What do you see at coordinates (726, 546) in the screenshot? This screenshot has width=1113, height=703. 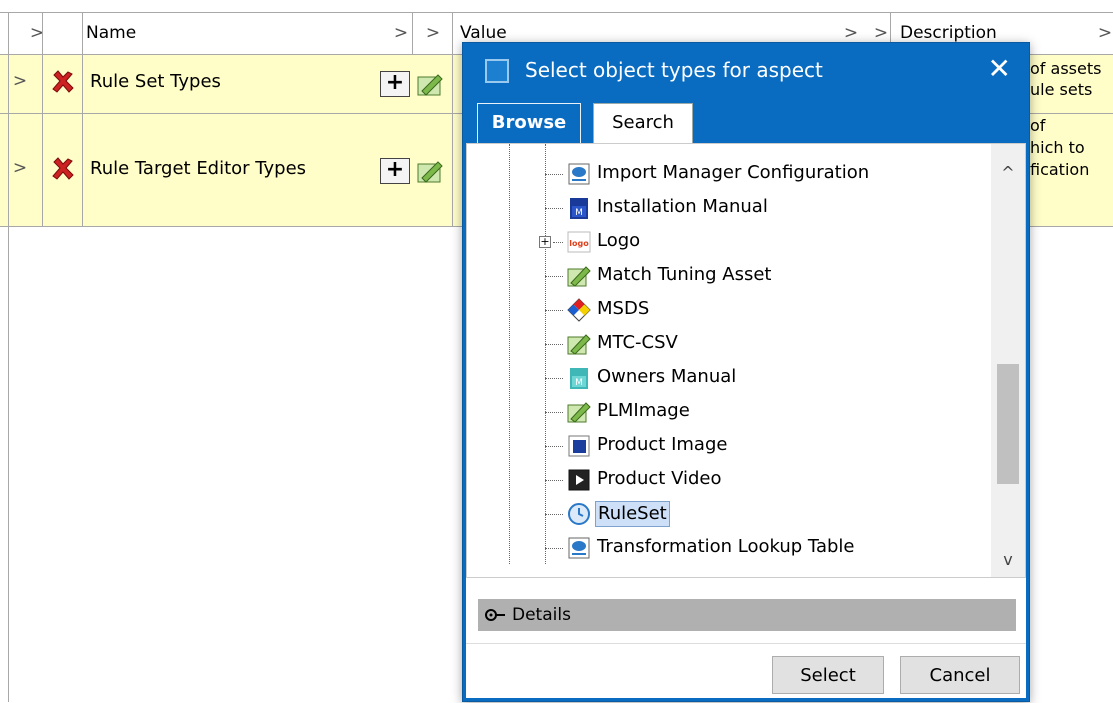 I see `tree-item-label: Transformation Lookup Table` at bounding box center [726, 546].